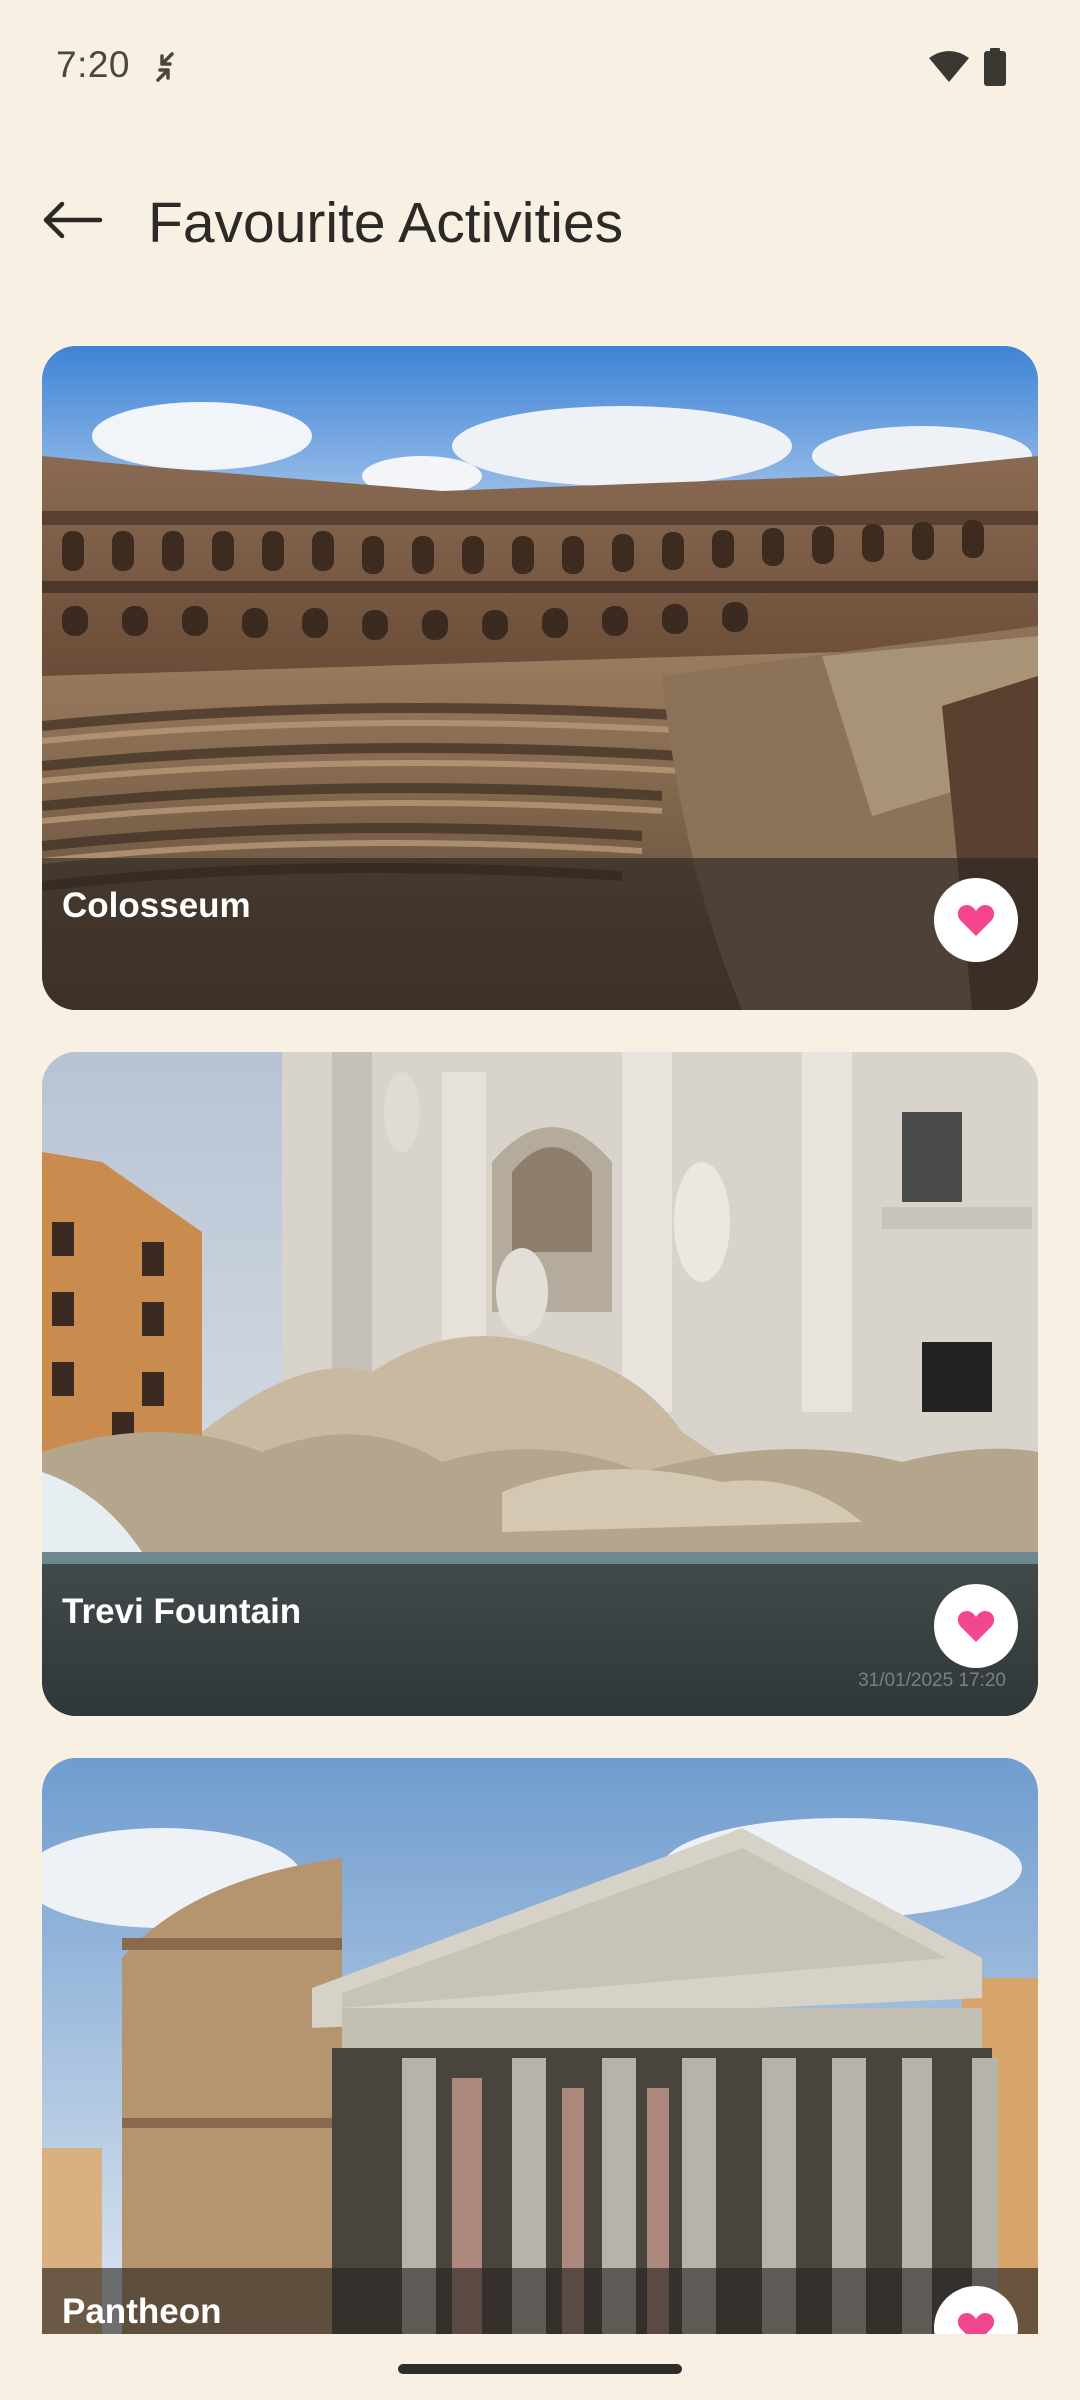  I want to click on status-bar: 7:20, so click(540, 68).